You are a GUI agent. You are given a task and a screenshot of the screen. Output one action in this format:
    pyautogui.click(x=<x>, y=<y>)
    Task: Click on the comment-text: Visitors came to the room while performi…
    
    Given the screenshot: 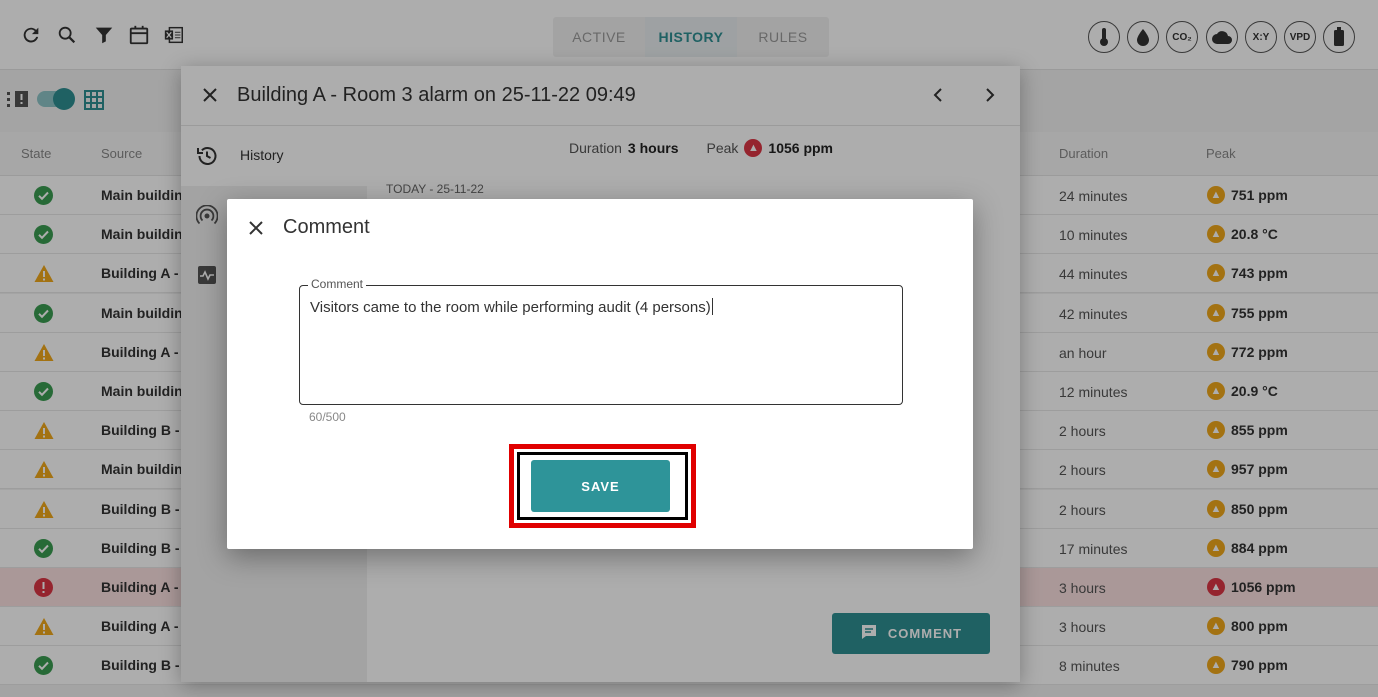 What is the action you would take?
    pyautogui.click(x=510, y=307)
    